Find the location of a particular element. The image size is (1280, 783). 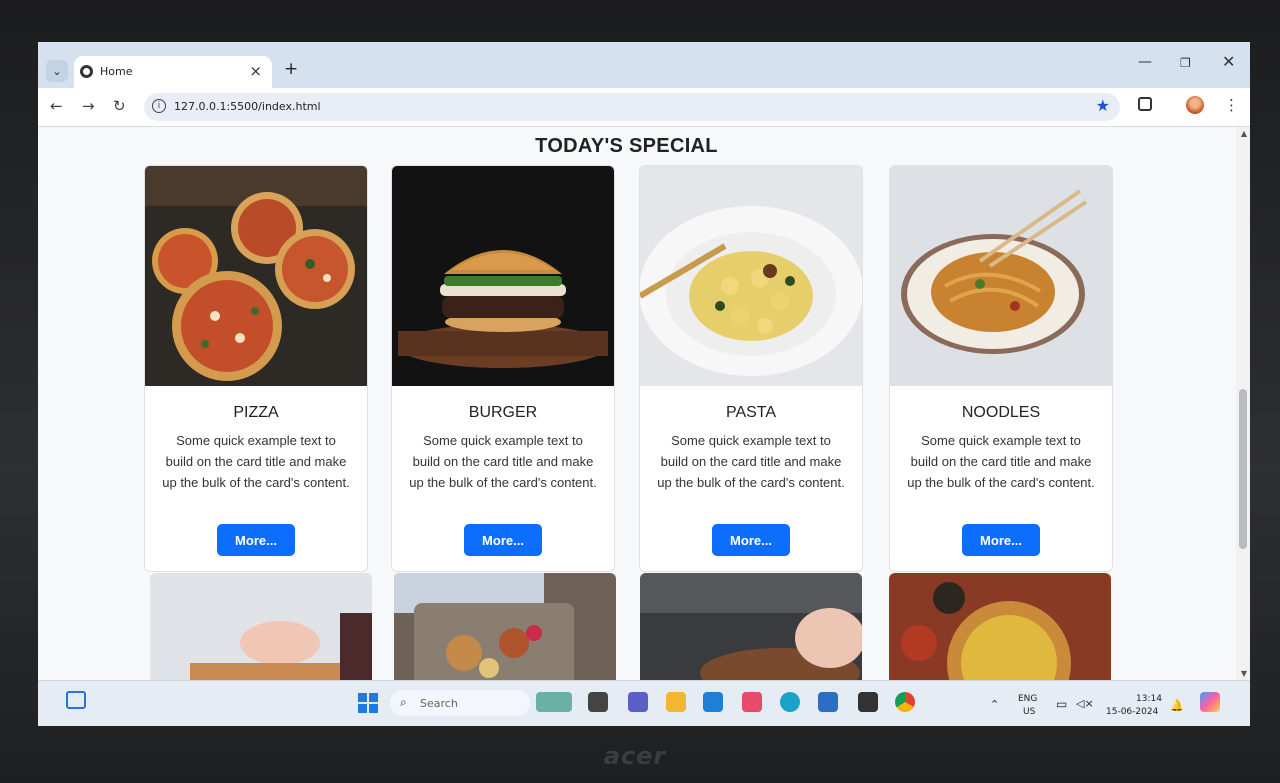

chrome-icon is located at coordinates (905, 702).